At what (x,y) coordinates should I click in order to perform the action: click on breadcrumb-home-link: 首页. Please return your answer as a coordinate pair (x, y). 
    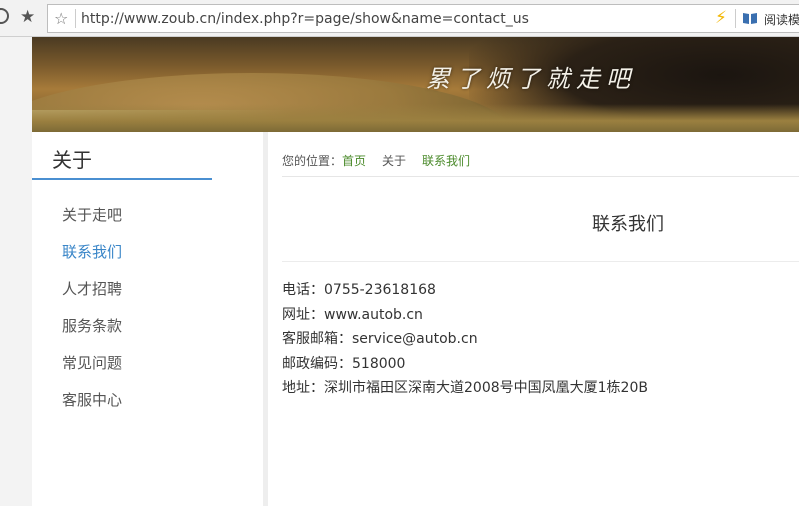
    Looking at the image, I should click on (354, 161).